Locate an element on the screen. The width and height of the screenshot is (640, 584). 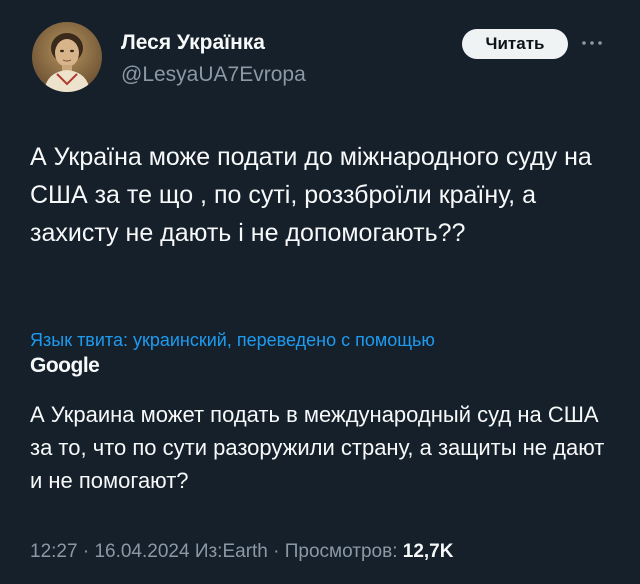
author-handle: @LesyaUA7Evropa is located at coordinates (213, 75).